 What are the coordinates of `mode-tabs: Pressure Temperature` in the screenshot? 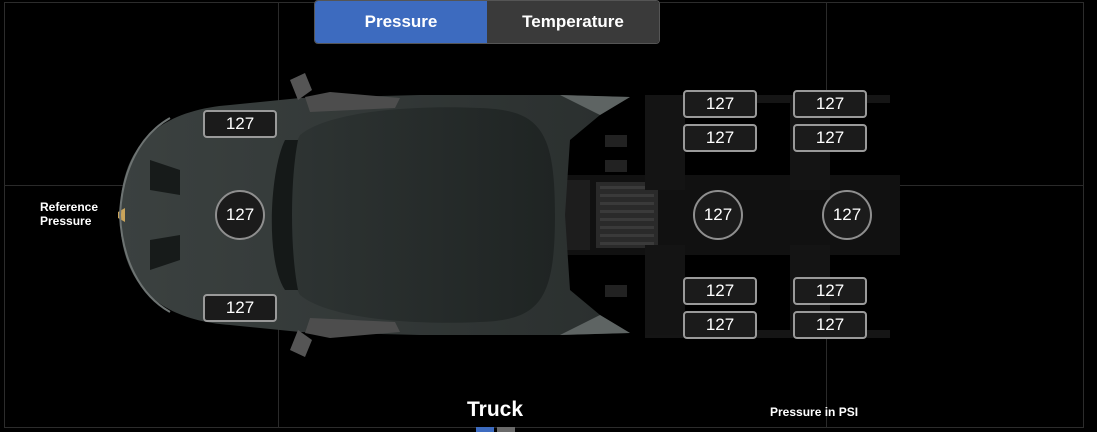 It's located at (487, 22).